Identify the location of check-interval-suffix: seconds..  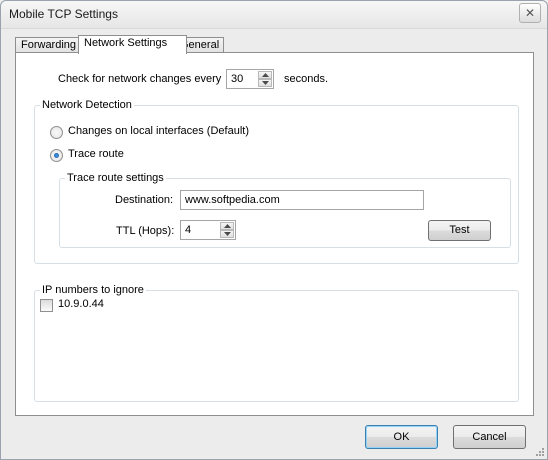
(306, 79).